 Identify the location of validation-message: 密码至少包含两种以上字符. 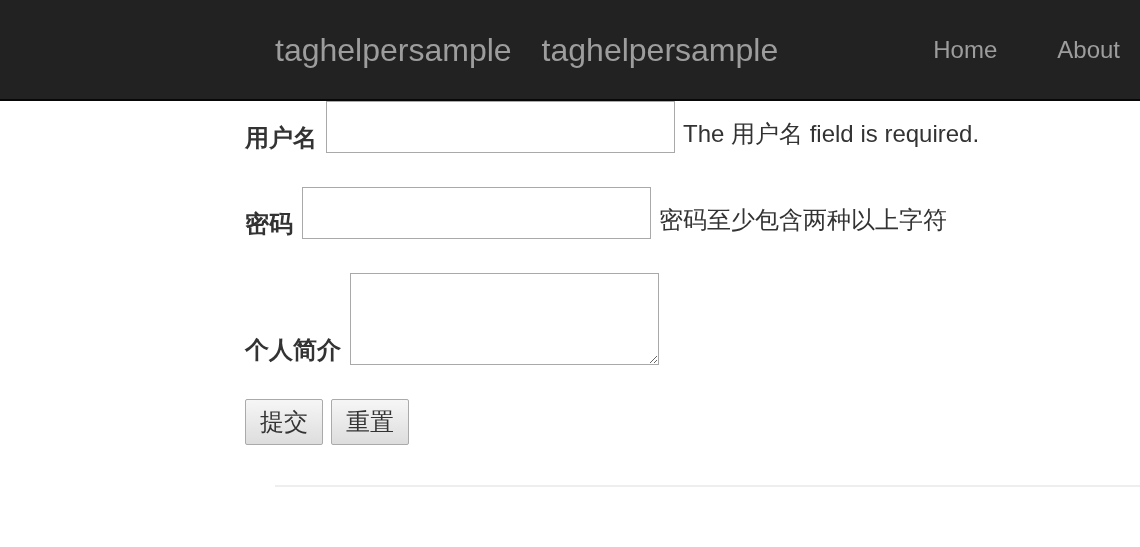
(803, 219).